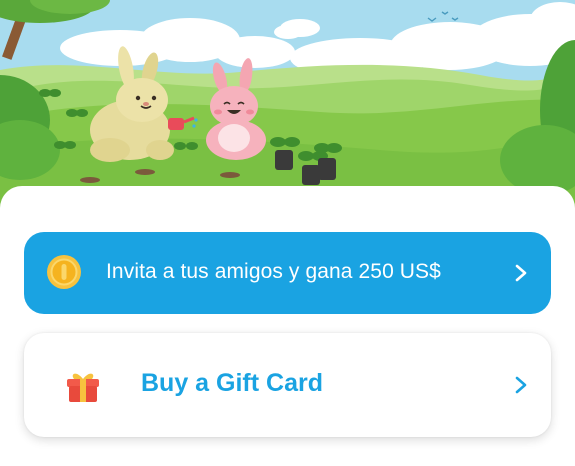 This screenshot has width=575, height=466. What do you see at coordinates (83, 387) in the screenshot?
I see `gift-icon` at bounding box center [83, 387].